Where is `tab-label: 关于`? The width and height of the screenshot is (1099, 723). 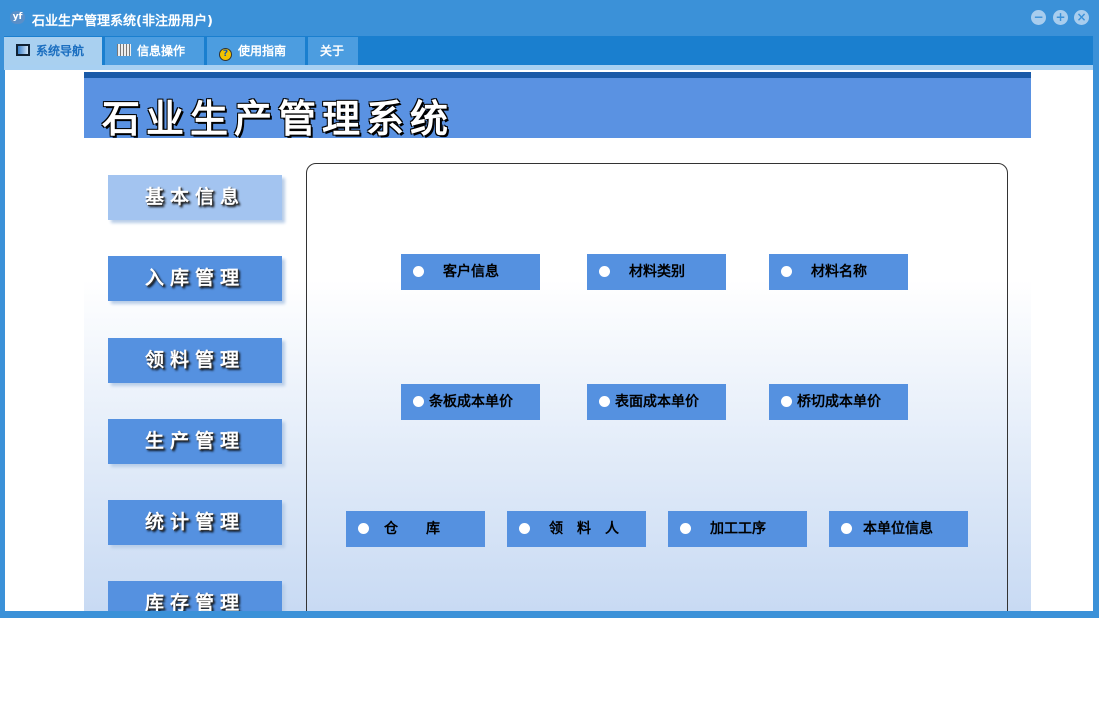
tab-label: 关于 is located at coordinates (332, 51).